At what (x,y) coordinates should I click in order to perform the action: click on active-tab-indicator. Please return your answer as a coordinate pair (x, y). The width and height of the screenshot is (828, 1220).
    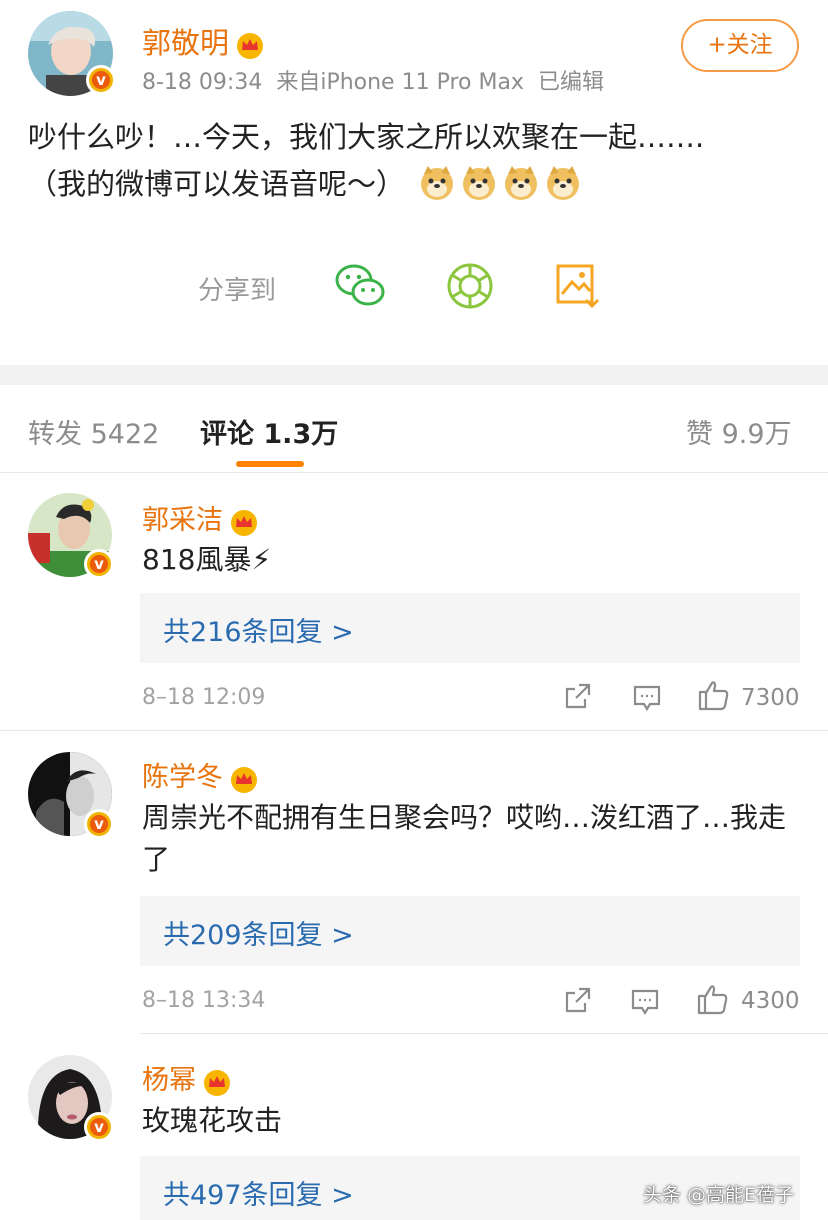
    Looking at the image, I should click on (270, 464).